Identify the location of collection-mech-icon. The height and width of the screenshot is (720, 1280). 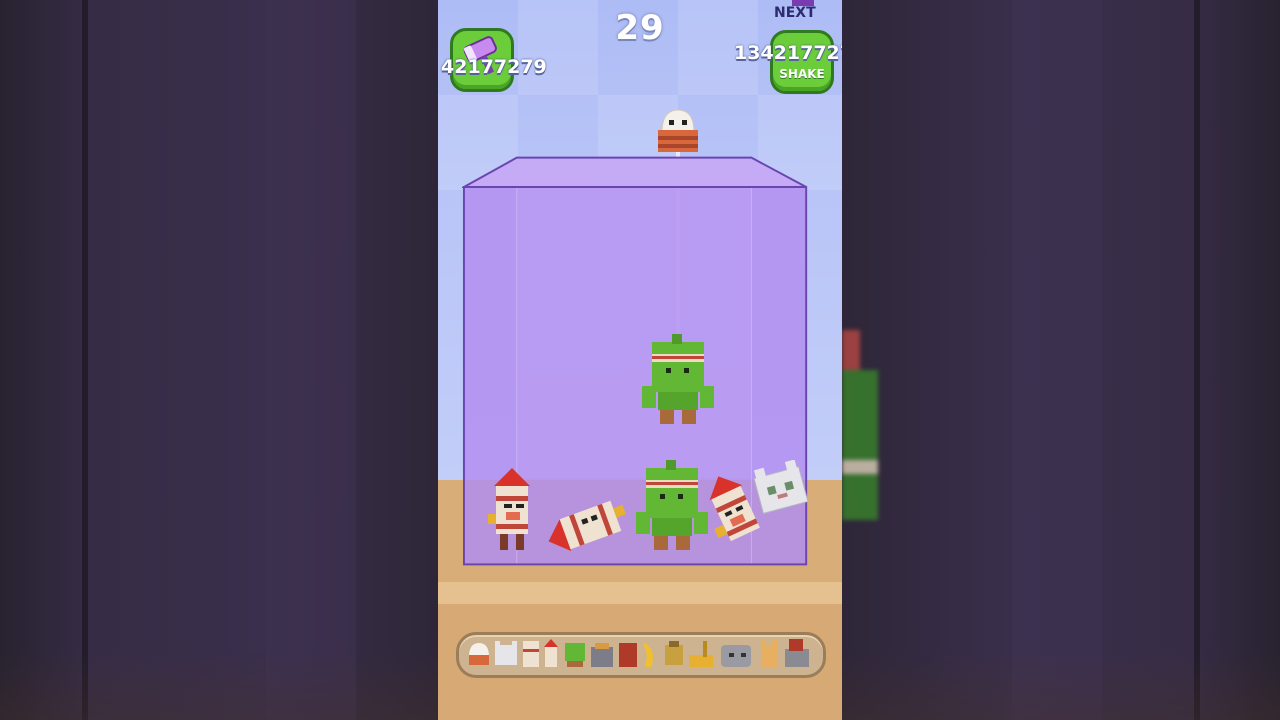
(797, 653).